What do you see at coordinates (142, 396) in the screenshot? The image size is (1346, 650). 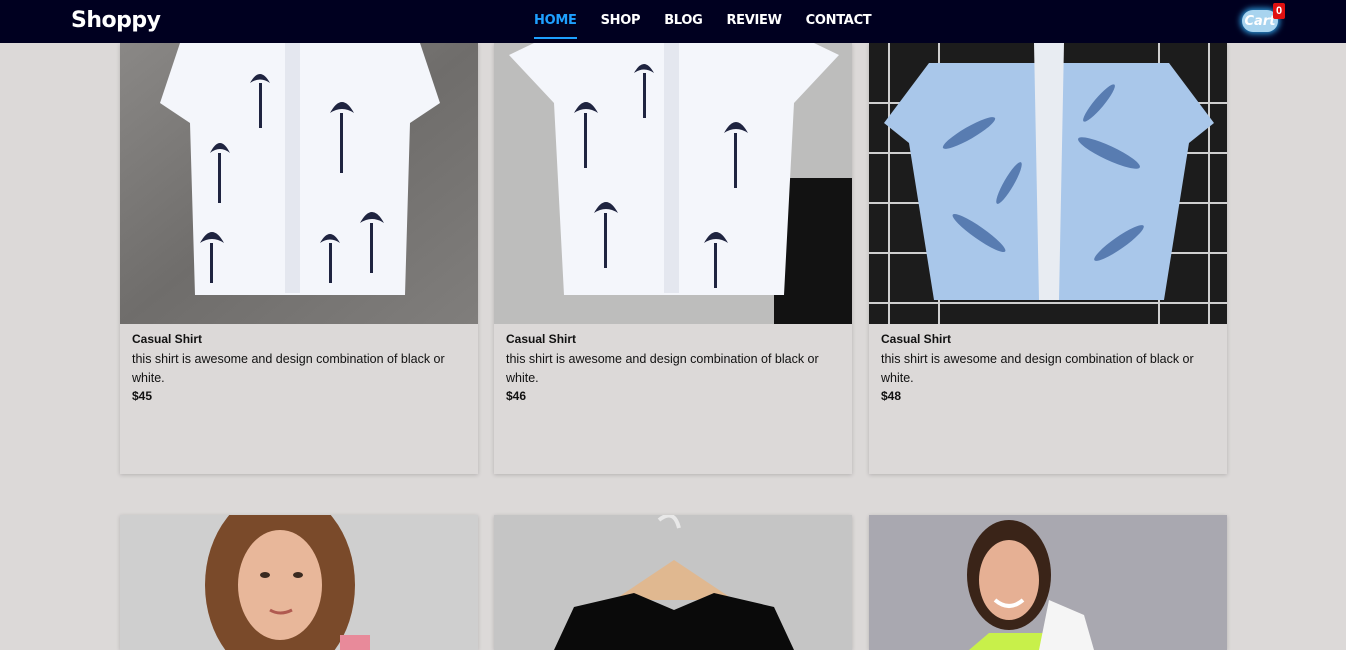 I see `product-price: $45` at bounding box center [142, 396].